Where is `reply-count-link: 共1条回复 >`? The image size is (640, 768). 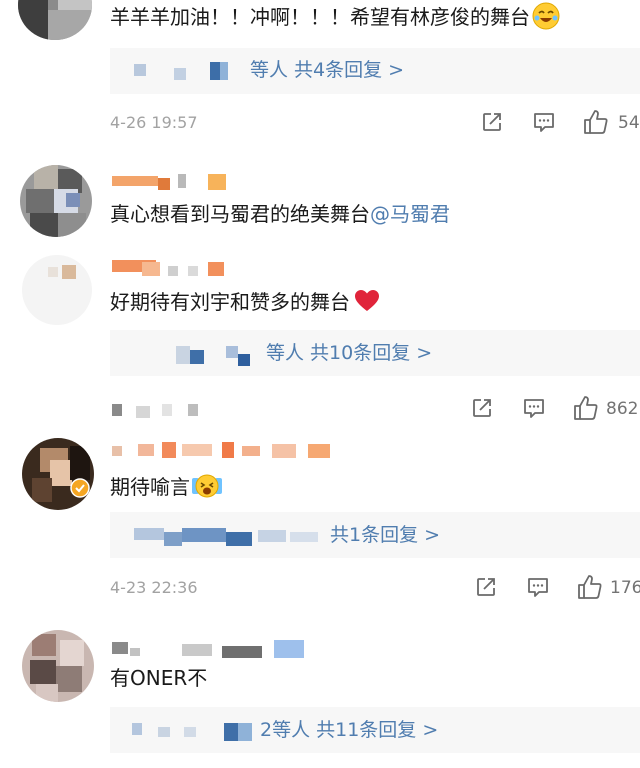 reply-count-link: 共1条回复 > is located at coordinates (385, 535).